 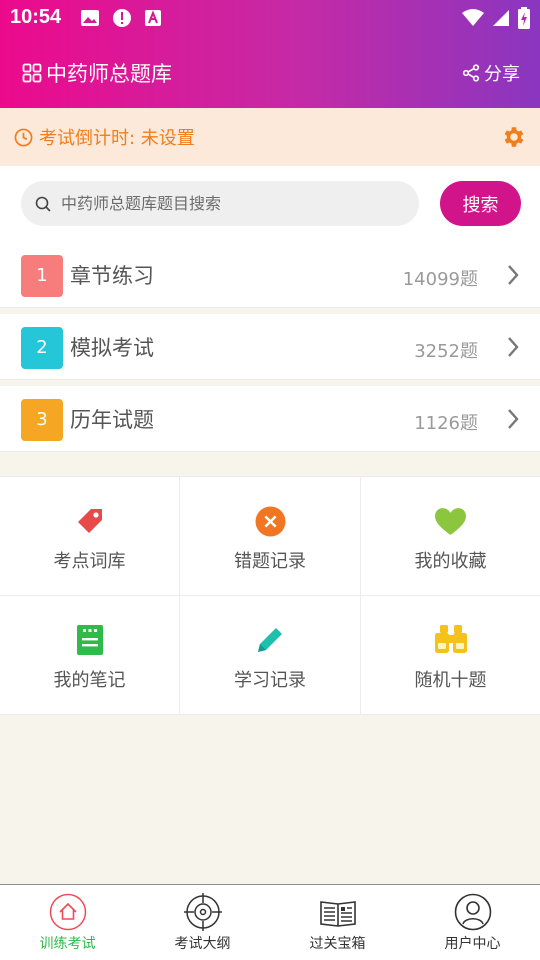 What do you see at coordinates (450, 561) in the screenshot?
I see `grid-item-label: 我的收藏` at bounding box center [450, 561].